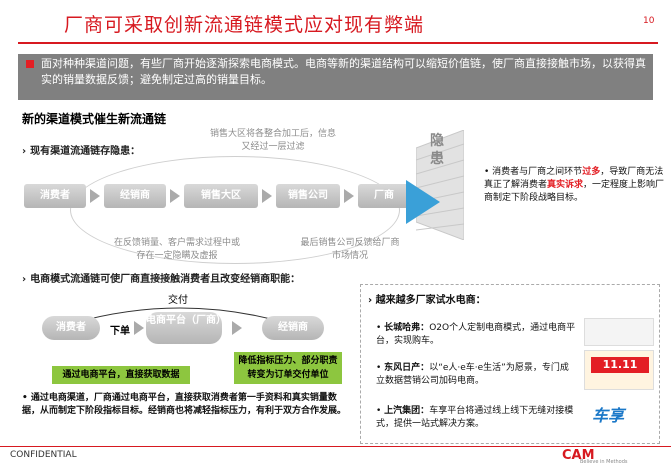  Describe the element at coordinates (430, 300) in the screenshot. I see `right-panel-title-text: 越来越多厂家试水电商：` at that location.